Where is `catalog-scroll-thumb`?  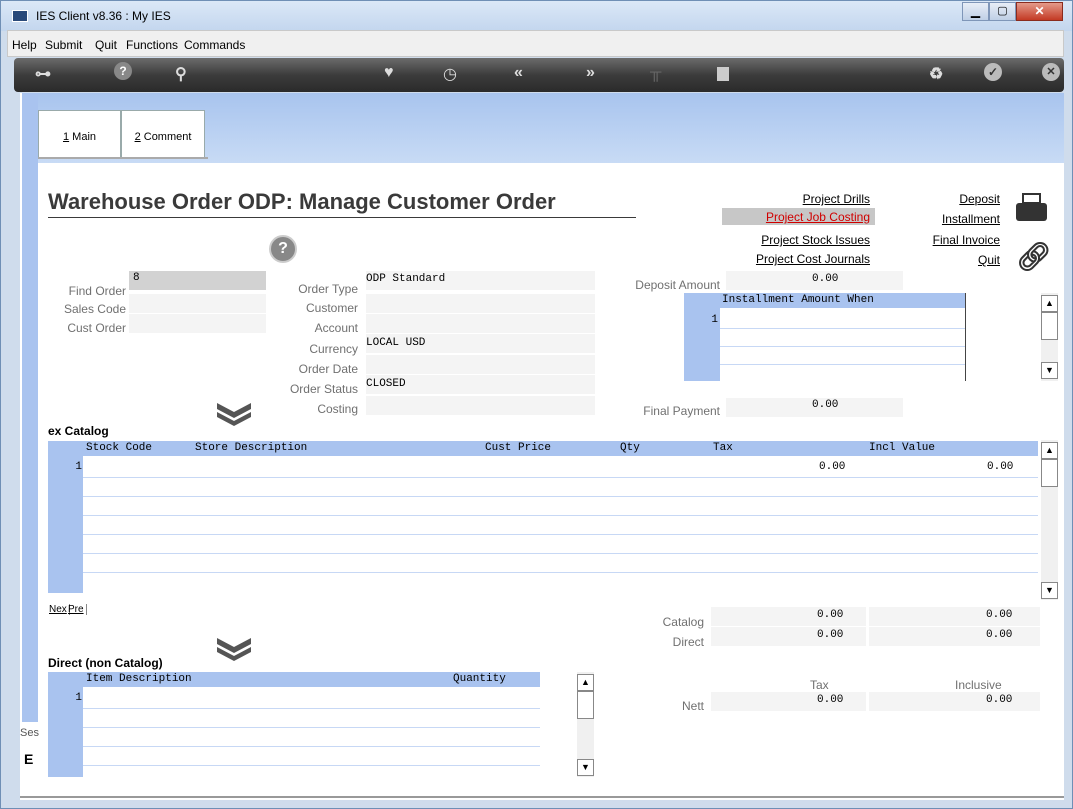
catalog-scroll-thumb is located at coordinates (1049, 473).